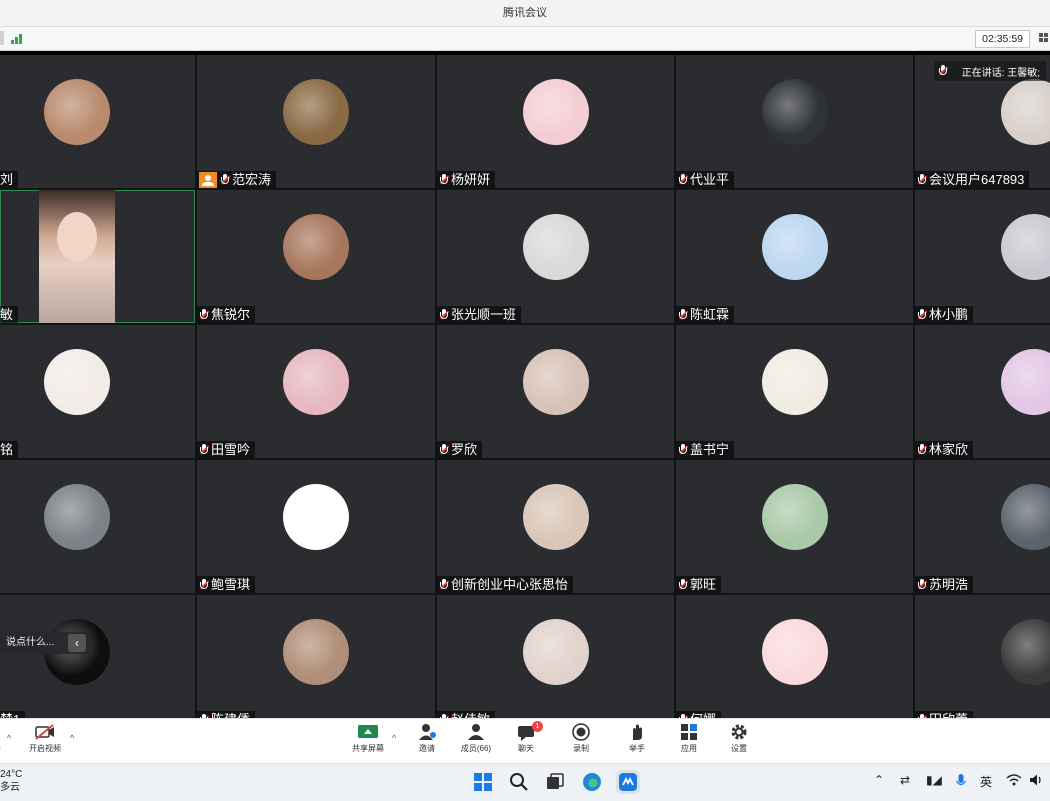 The height and width of the screenshot is (801, 1050). Describe the element at coordinates (703, 584) in the screenshot. I see `participant-name: 郭旺` at that location.